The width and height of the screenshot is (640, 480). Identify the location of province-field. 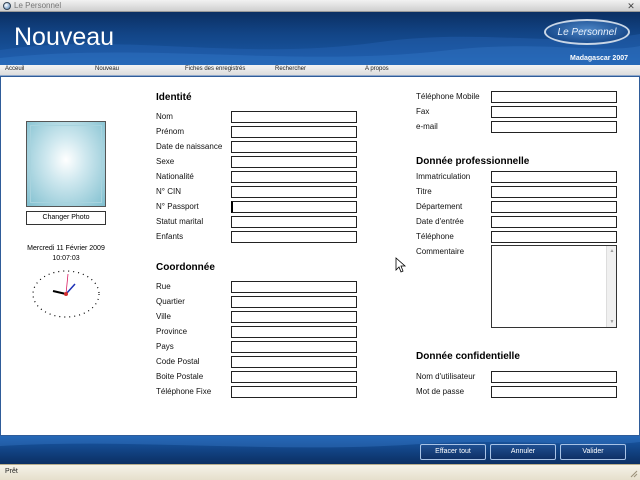
(294, 332).